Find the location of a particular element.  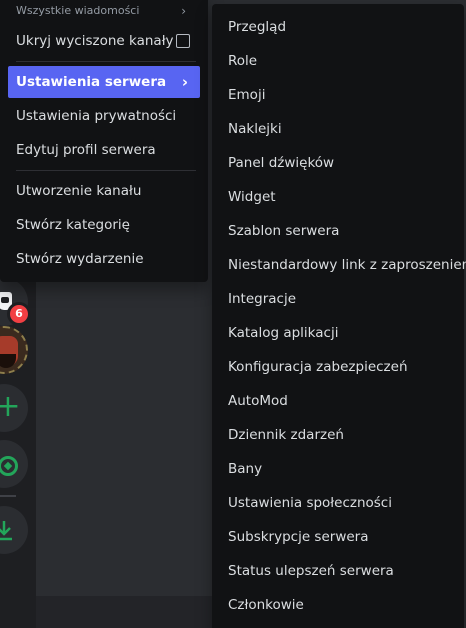

rail-separator is located at coordinates (8, 496).